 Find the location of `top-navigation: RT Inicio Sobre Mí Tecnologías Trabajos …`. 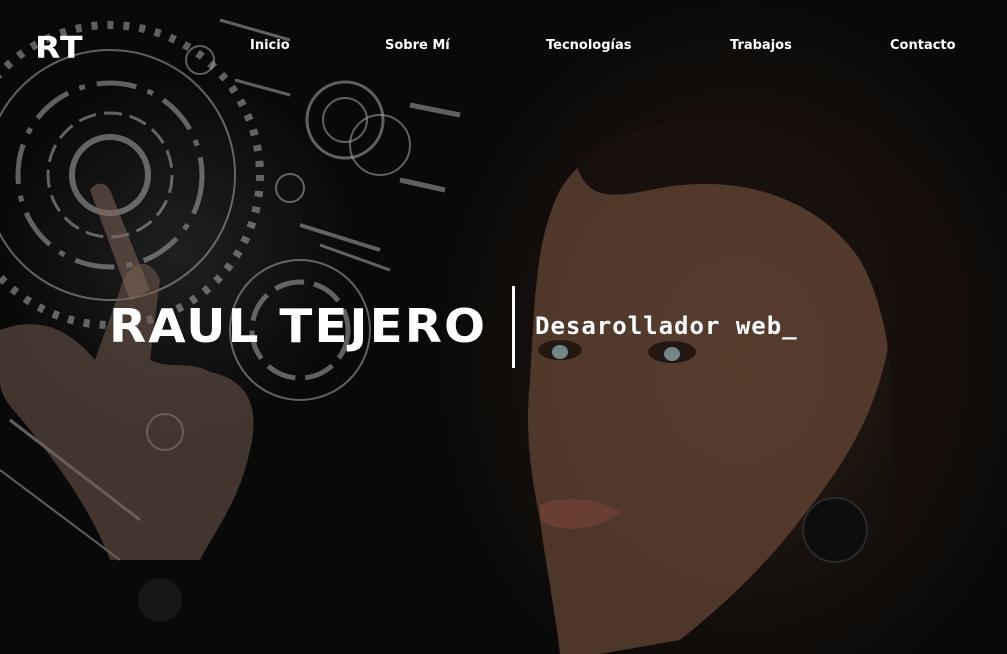

top-navigation: RT Inicio Sobre Mí Tecnologías Trabajos … is located at coordinates (503, 47).